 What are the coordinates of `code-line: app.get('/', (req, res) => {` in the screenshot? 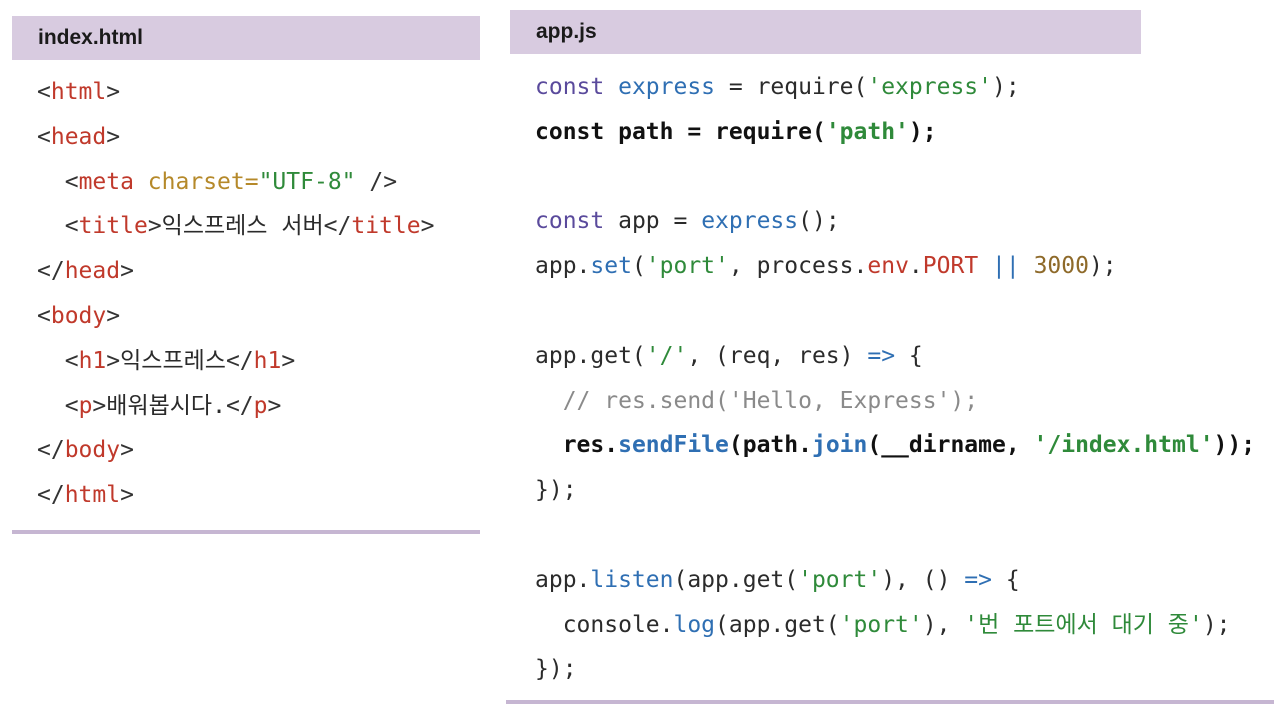 It's located at (895, 356).